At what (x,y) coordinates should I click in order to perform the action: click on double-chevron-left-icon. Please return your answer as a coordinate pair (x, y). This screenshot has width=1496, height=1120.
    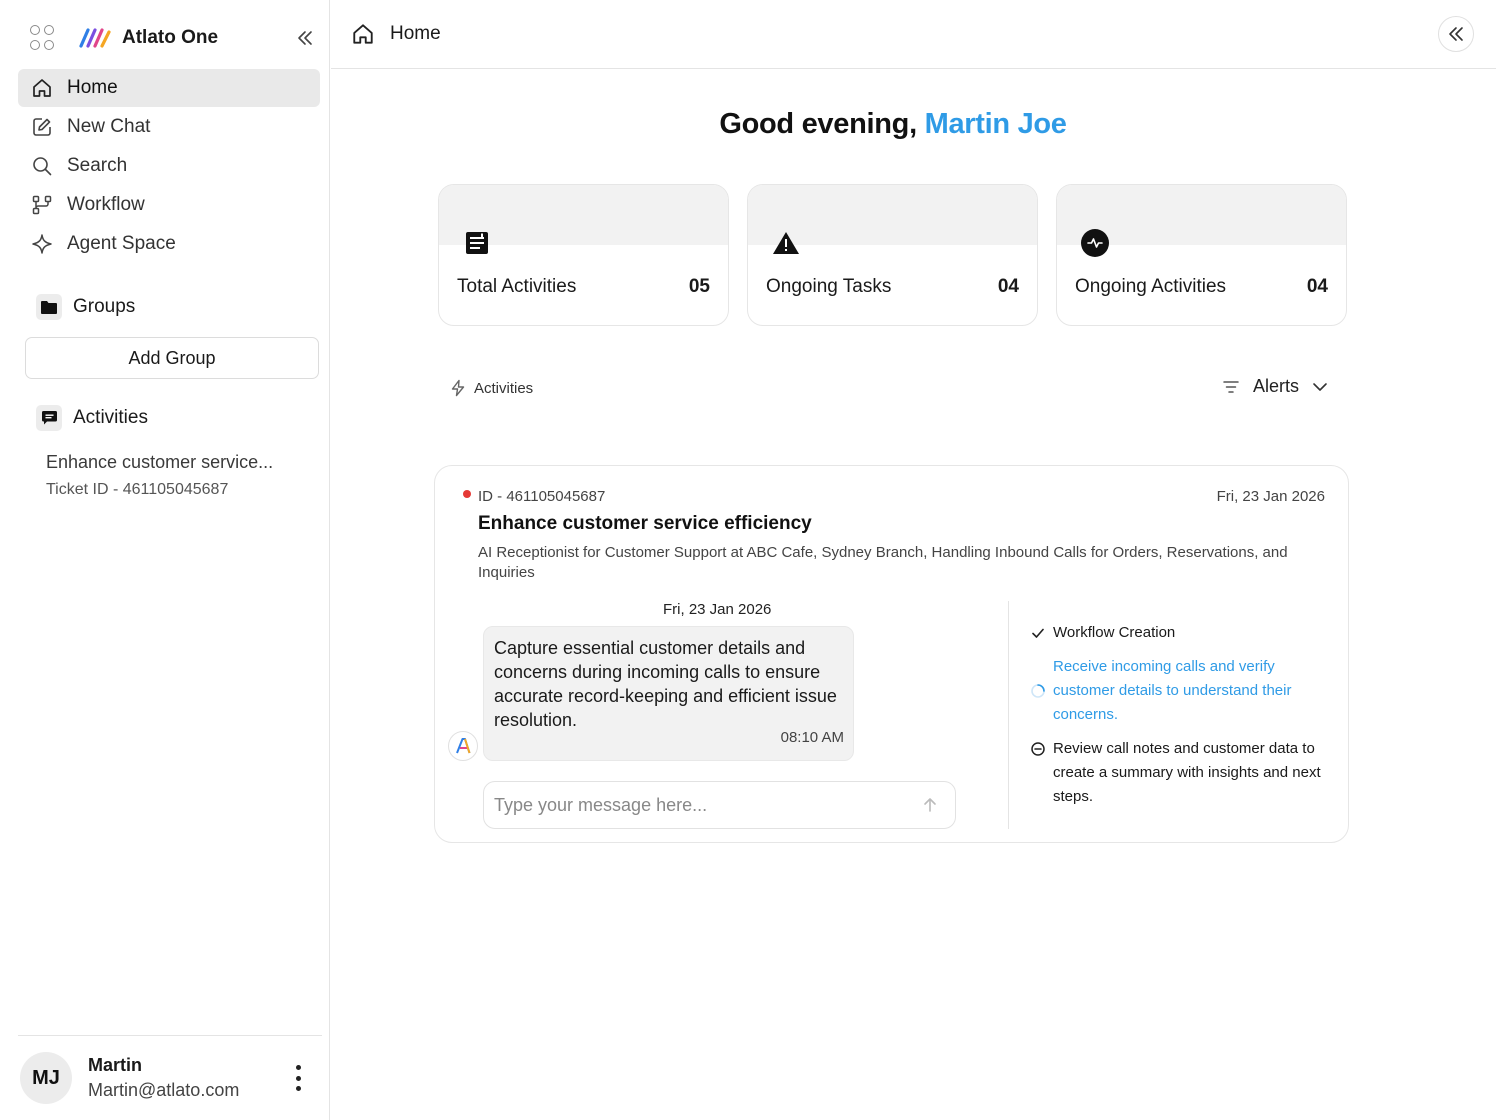
    Looking at the image, I should click on (1456, 34).